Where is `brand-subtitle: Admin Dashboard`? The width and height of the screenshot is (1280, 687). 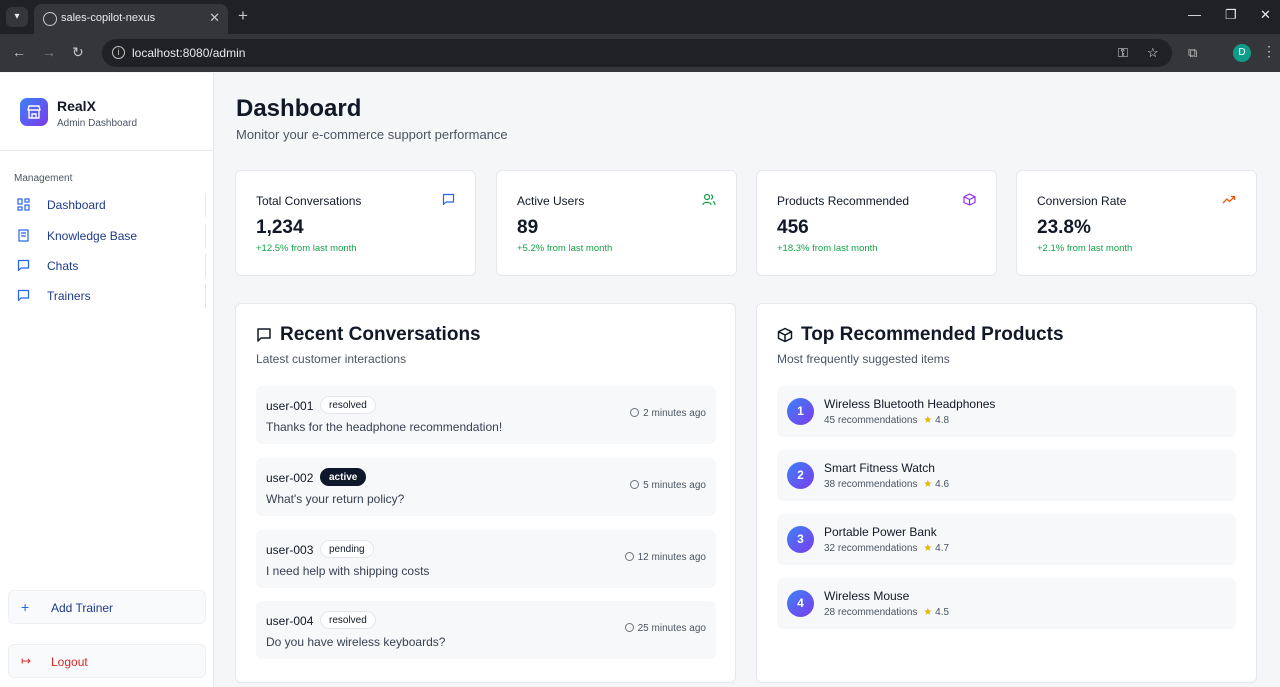 brand-subtitle: Admin Dashboard is located at coordinates (97, 123).